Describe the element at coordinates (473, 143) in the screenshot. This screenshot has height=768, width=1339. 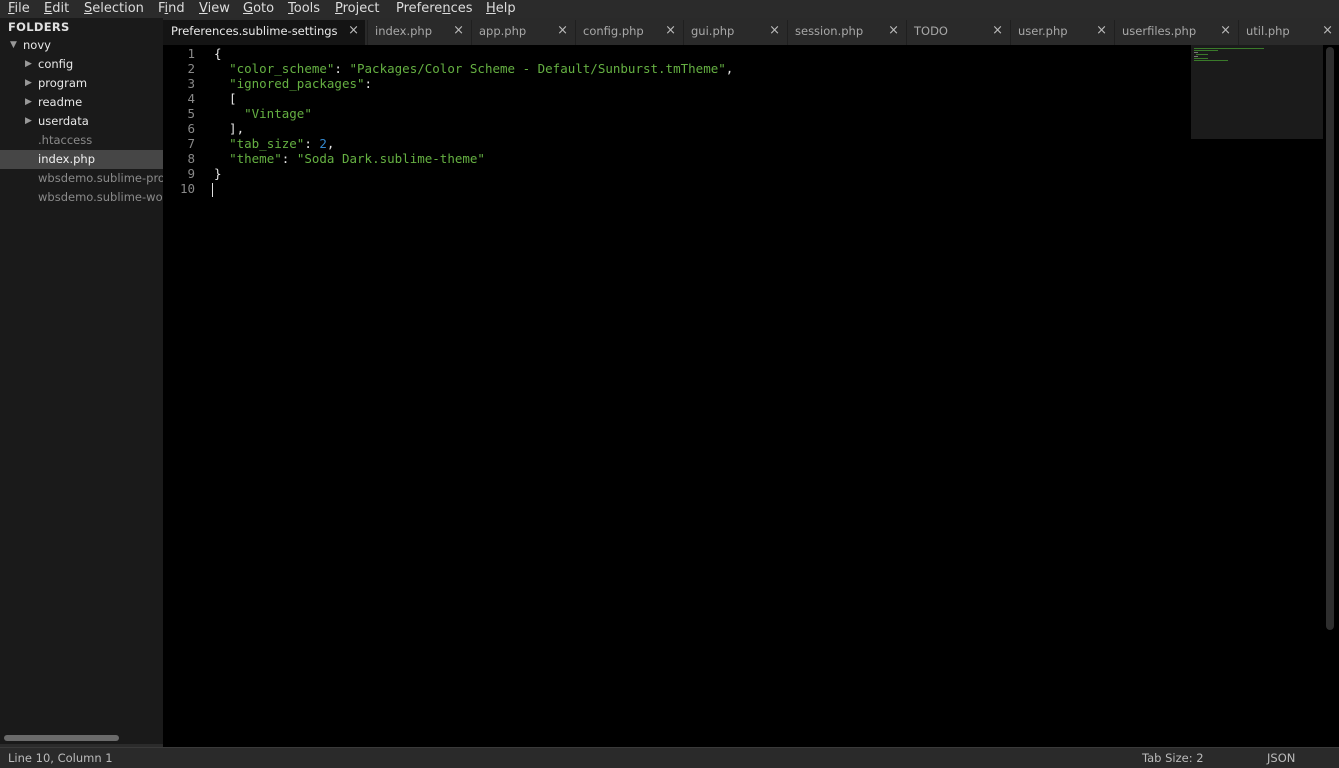
I see `code-line: "tab_size": 2,` at that location.